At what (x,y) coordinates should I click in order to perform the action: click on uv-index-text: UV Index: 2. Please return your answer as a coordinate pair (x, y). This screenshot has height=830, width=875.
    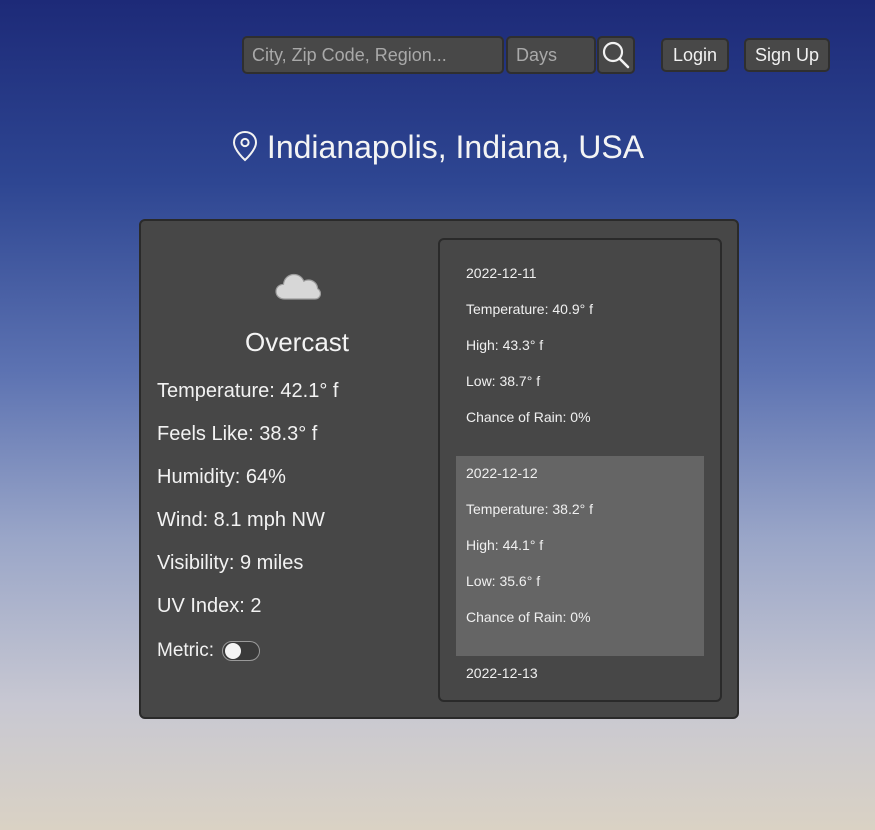
    Looking at the image, I should click on (209, 606).